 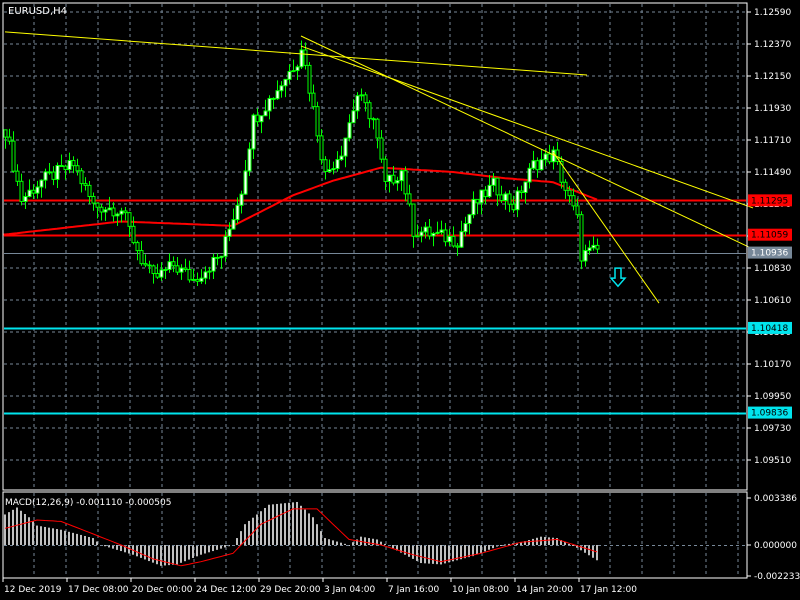 What do you see at coordinates (777, 577) in the screenshot?
I see `macd-tick-label: -0.002233` at bounding box center [777, 577].